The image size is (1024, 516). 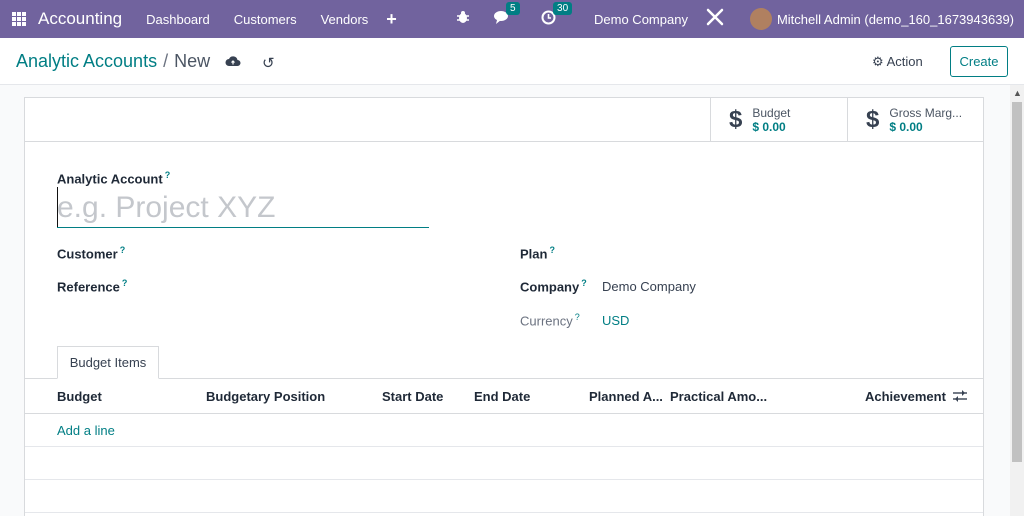 I want to click on column-budgetary-position: Budgetary Position, so click(x=265, y=396).